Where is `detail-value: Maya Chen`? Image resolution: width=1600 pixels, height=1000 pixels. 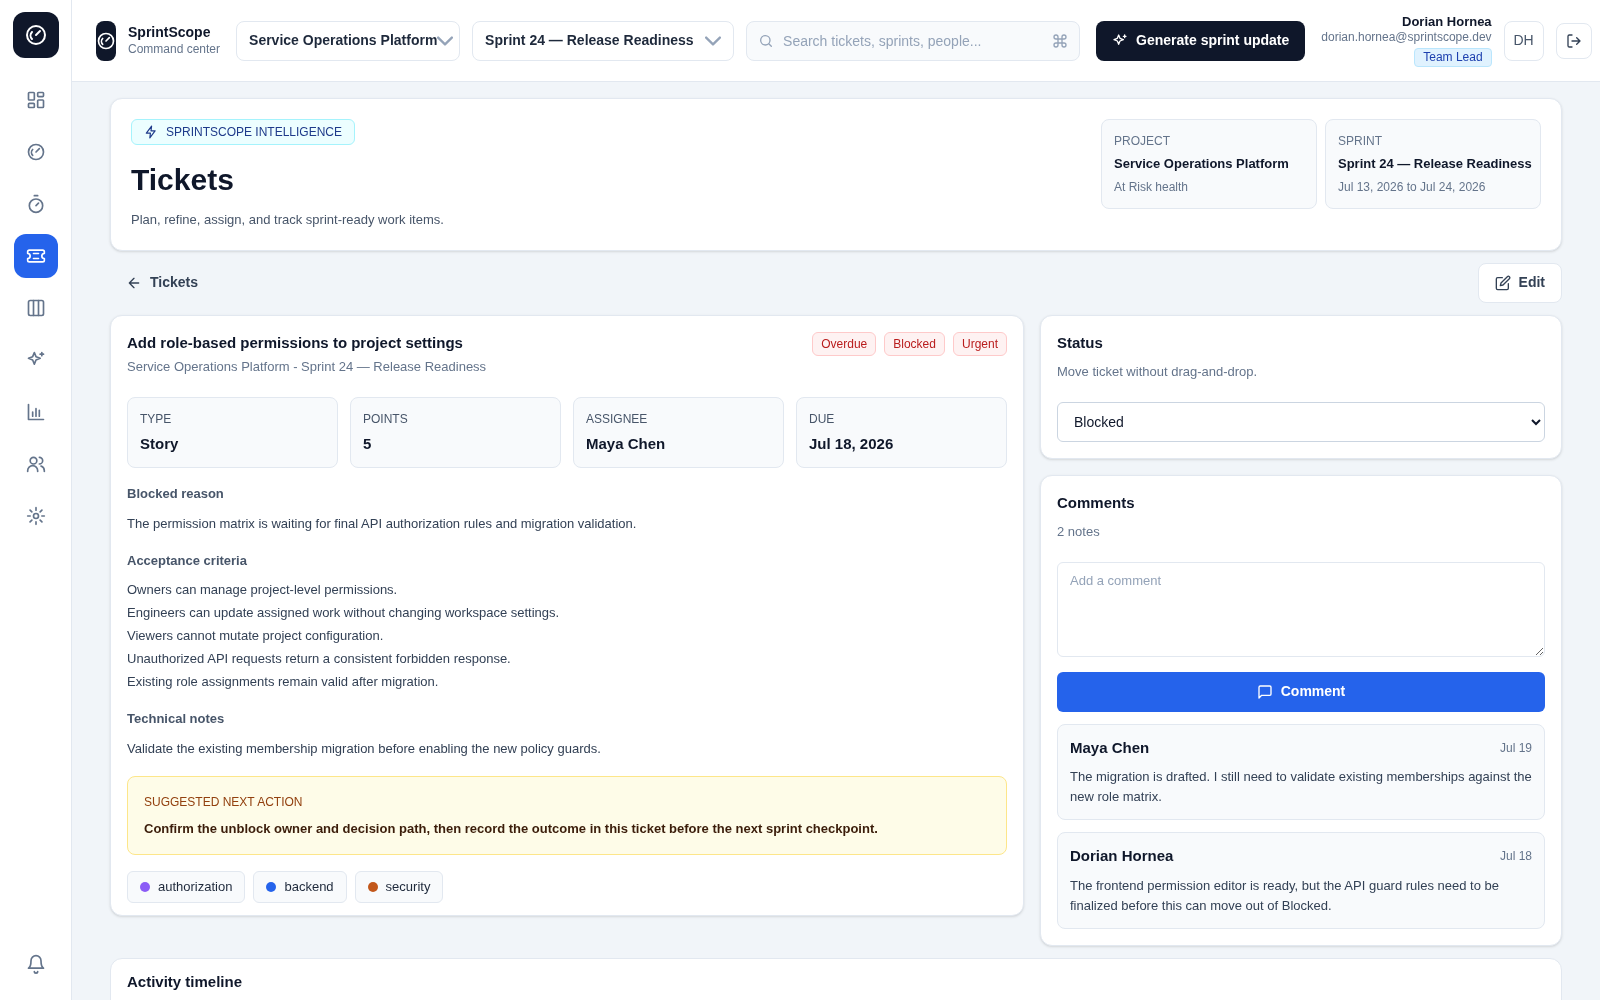 detail-value: Maya Chen is located at coordinates (626, 443).